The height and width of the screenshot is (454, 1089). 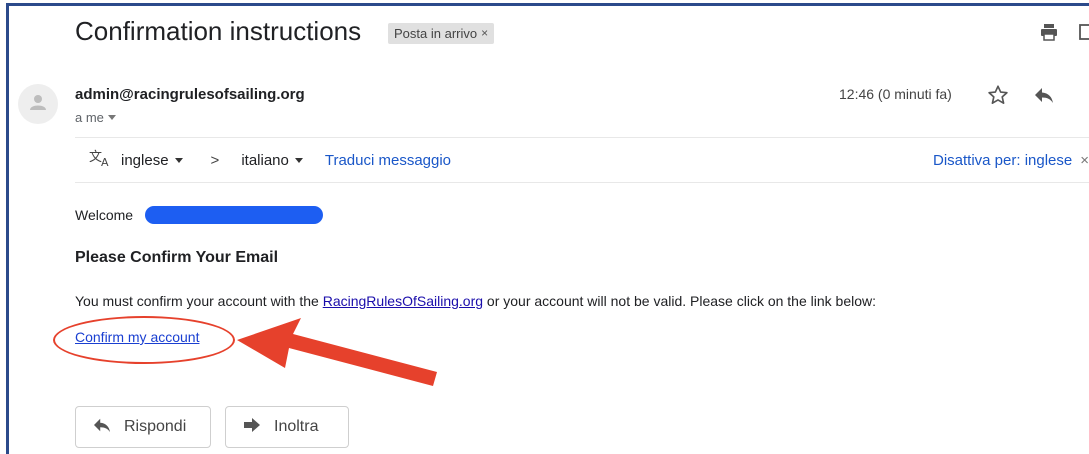 What do you see at coordinates (388, 160) in the screenshot?
I see `translate-message-link: Traduci messaggio` at bounding box center [388, 160].